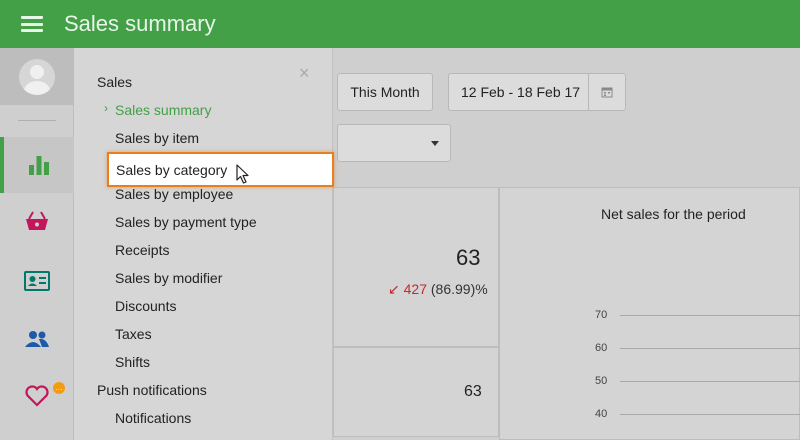  I want to click on rail-item-items, so click(37, 221).